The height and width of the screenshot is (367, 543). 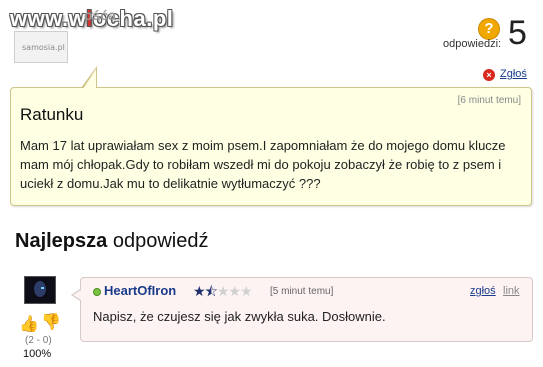 What do you see at coordinates (483, 291) in the screenshot?
I see `answer-report-link: zgłoś` at bounding box center [483, 291].